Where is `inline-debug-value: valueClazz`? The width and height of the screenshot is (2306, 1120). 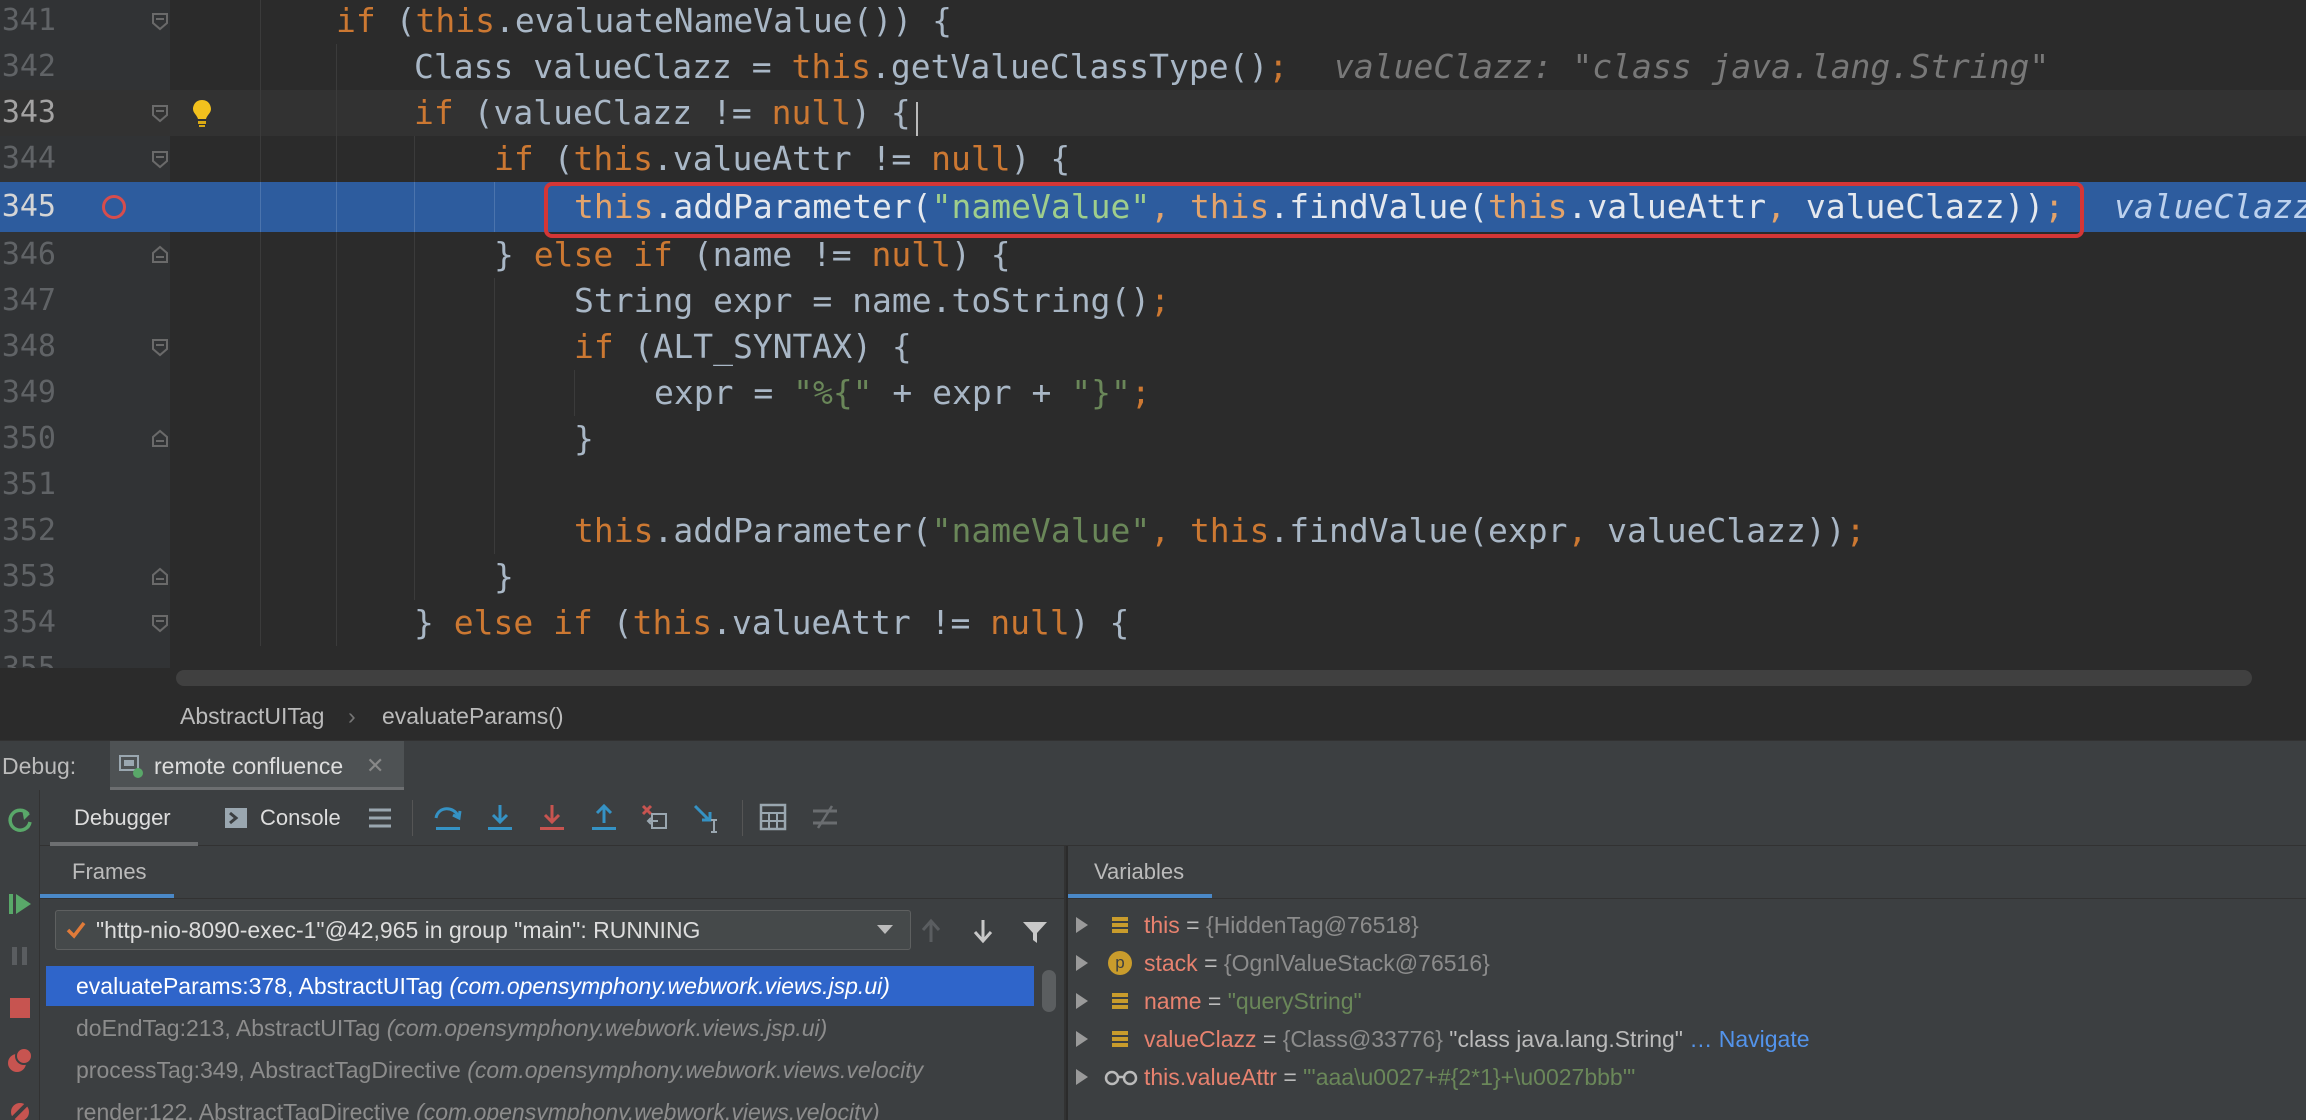
inline-debug-value: valueClazz is located at coordinates (2210, 206).